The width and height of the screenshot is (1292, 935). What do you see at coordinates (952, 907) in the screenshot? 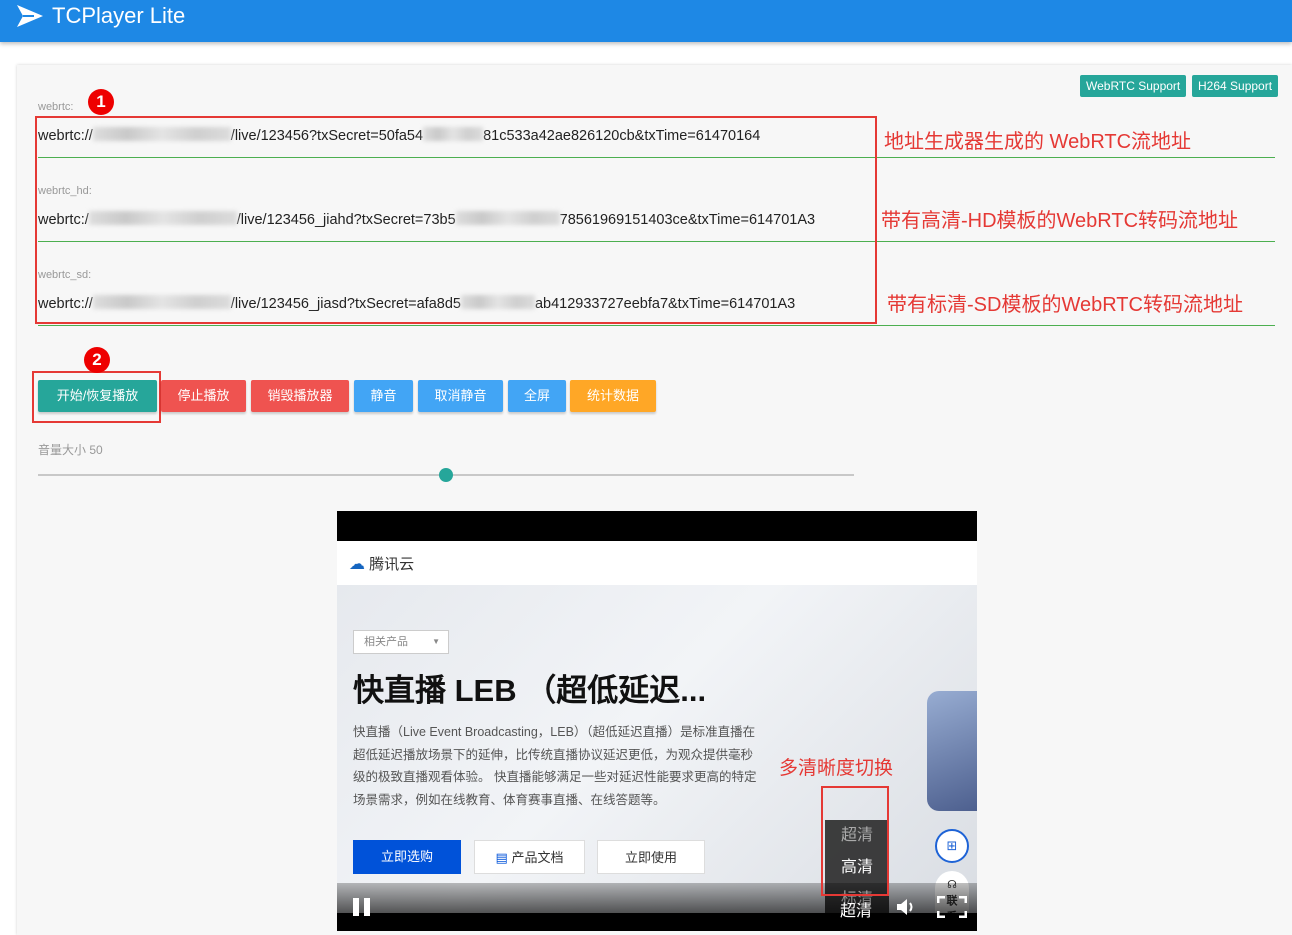
I see `fullscreen-icon` at bounding box center [952, 907].